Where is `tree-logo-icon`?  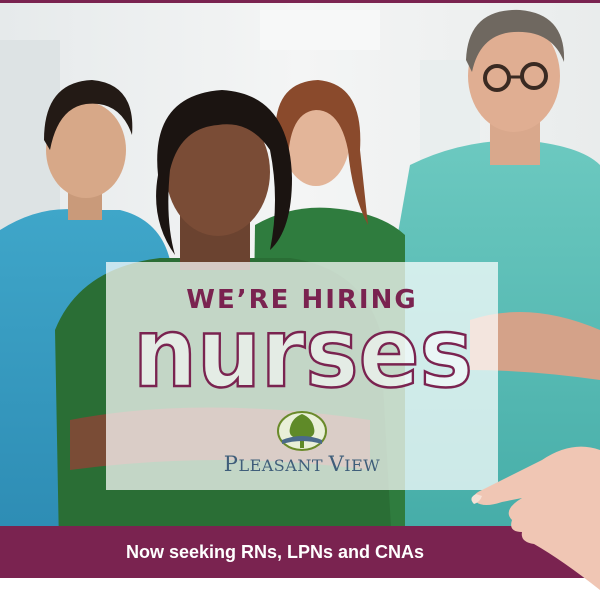
tree-logo-icon is located at coordinates (302, 431).